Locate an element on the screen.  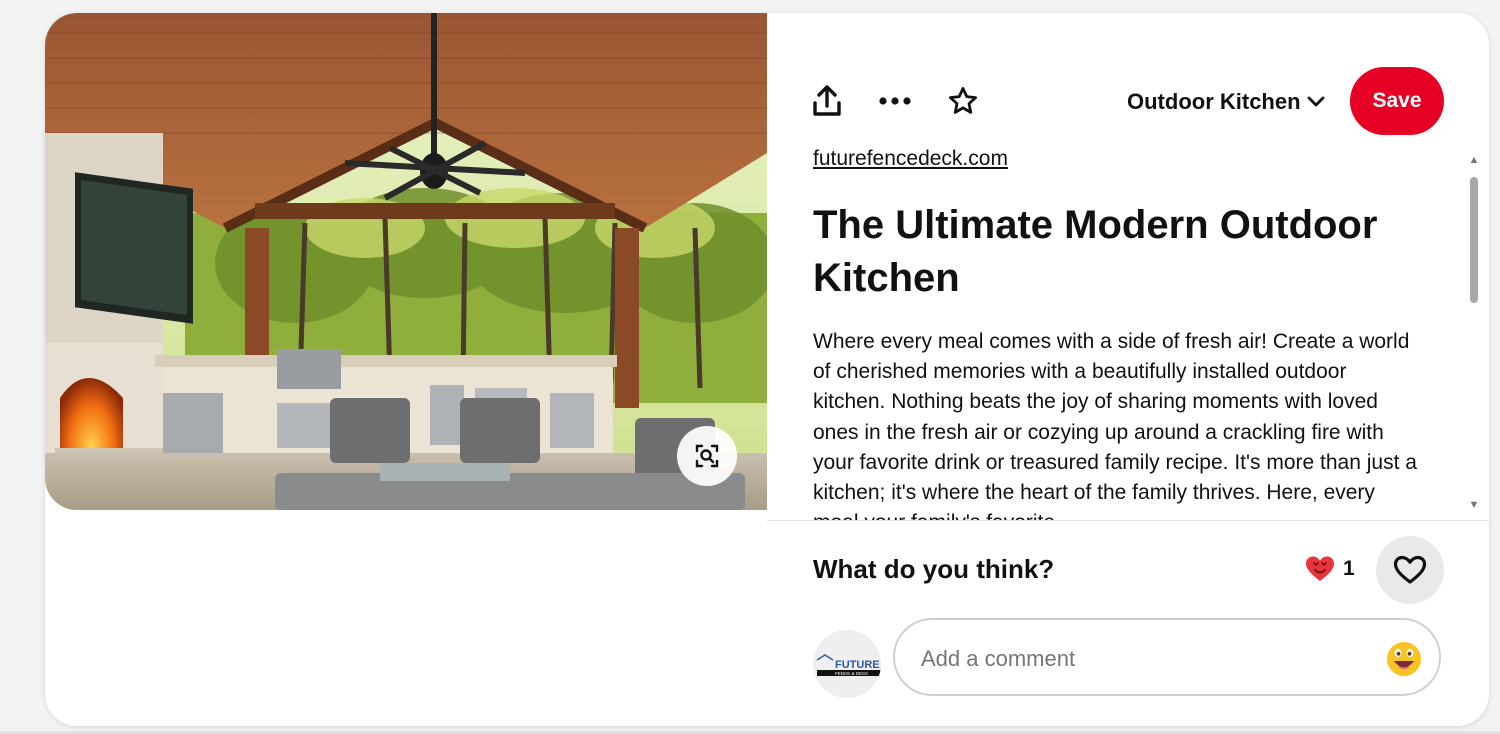
reaction-count: 1 is located at coordinates (1349, 568).